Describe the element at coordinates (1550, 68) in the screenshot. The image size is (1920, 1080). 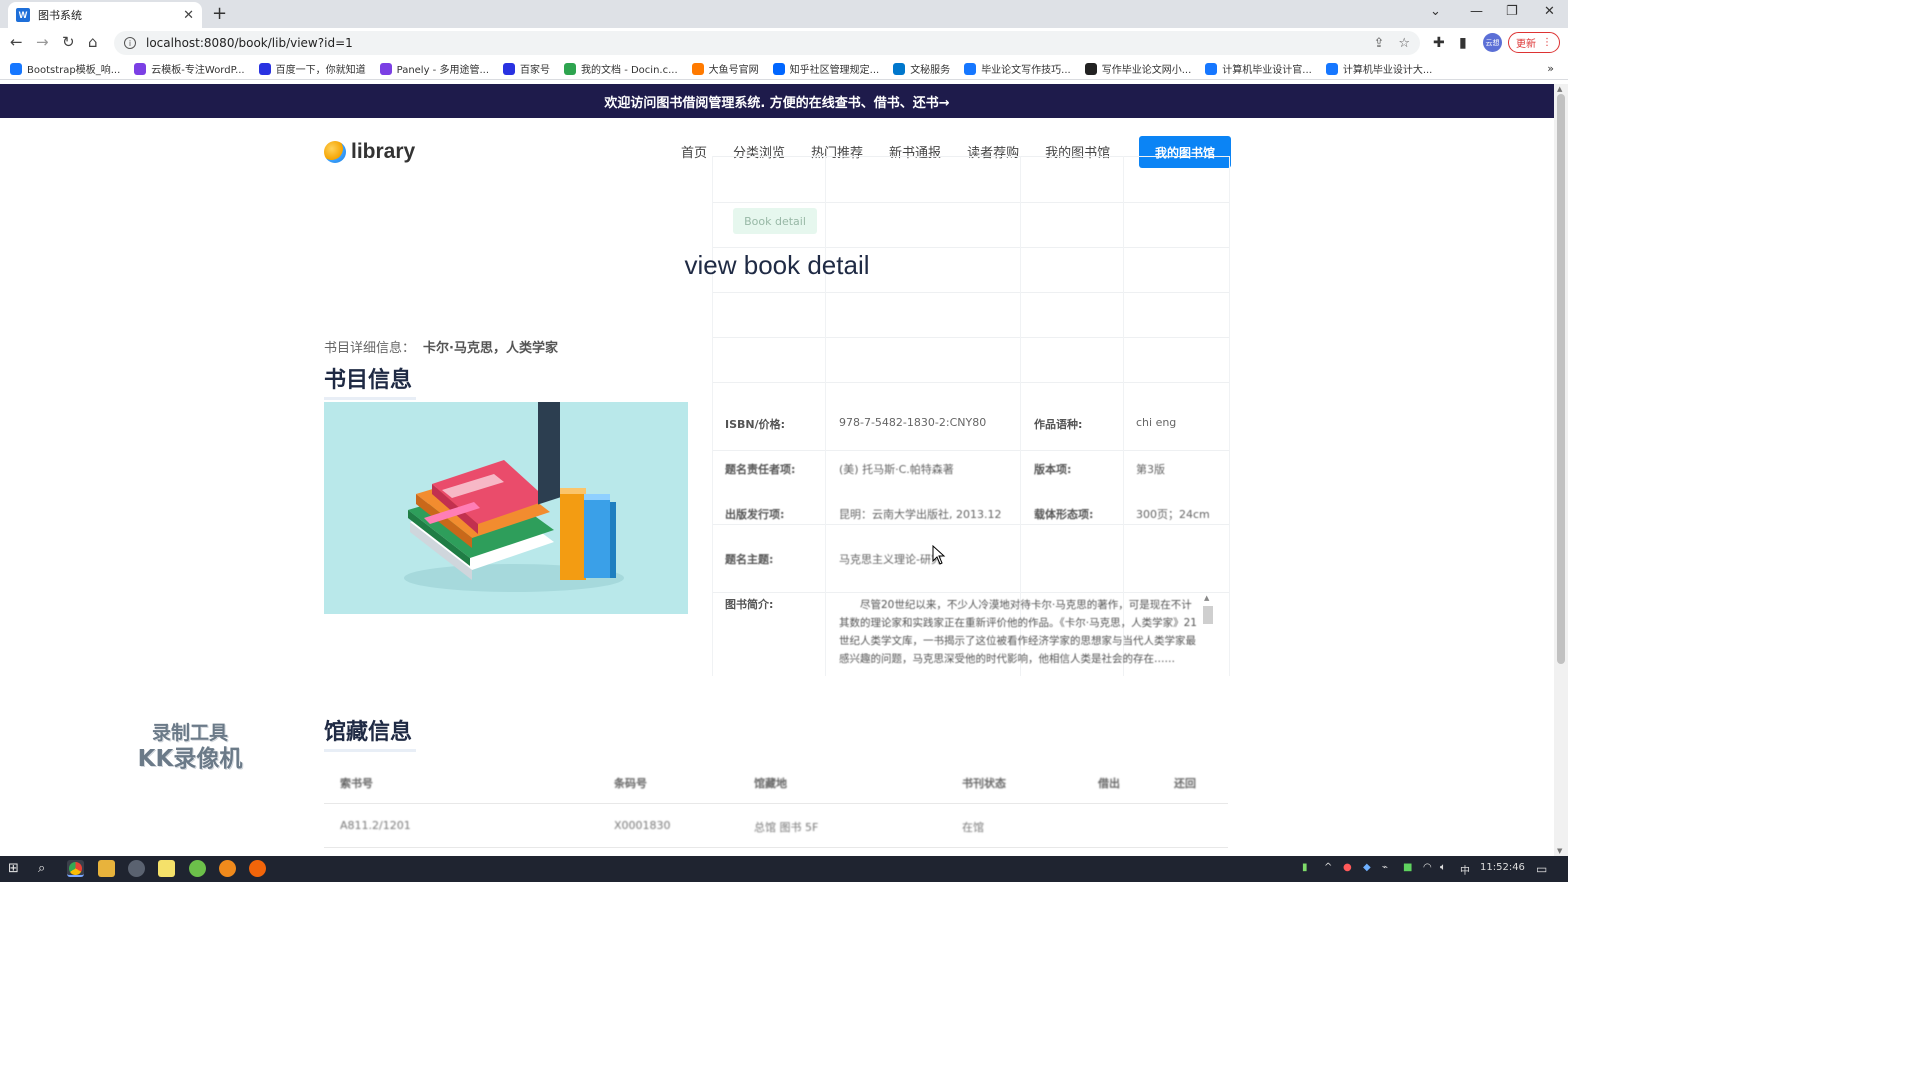
I see `bookmarks-overflow-icon: »` at that location.